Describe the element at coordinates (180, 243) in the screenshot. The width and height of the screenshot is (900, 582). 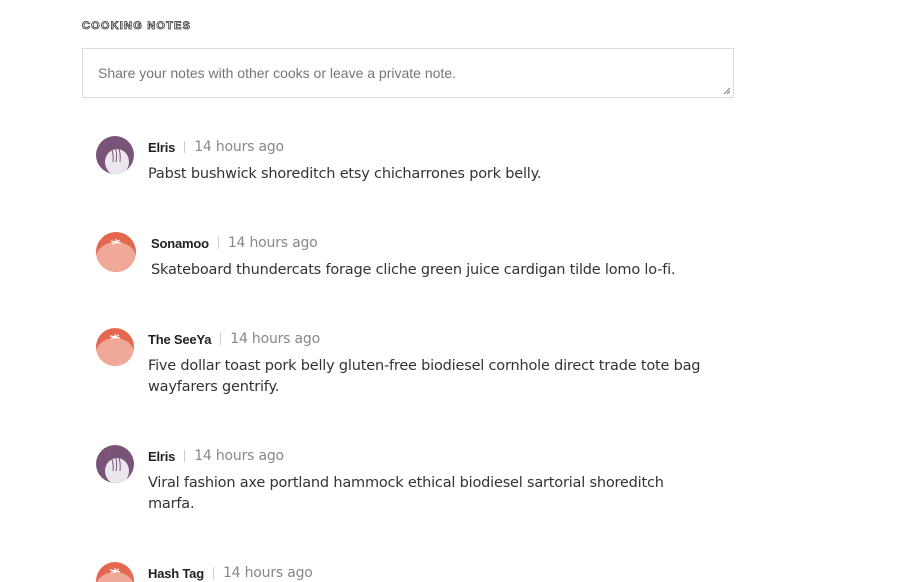
I see `comment-author: Sonamoo` at that location.